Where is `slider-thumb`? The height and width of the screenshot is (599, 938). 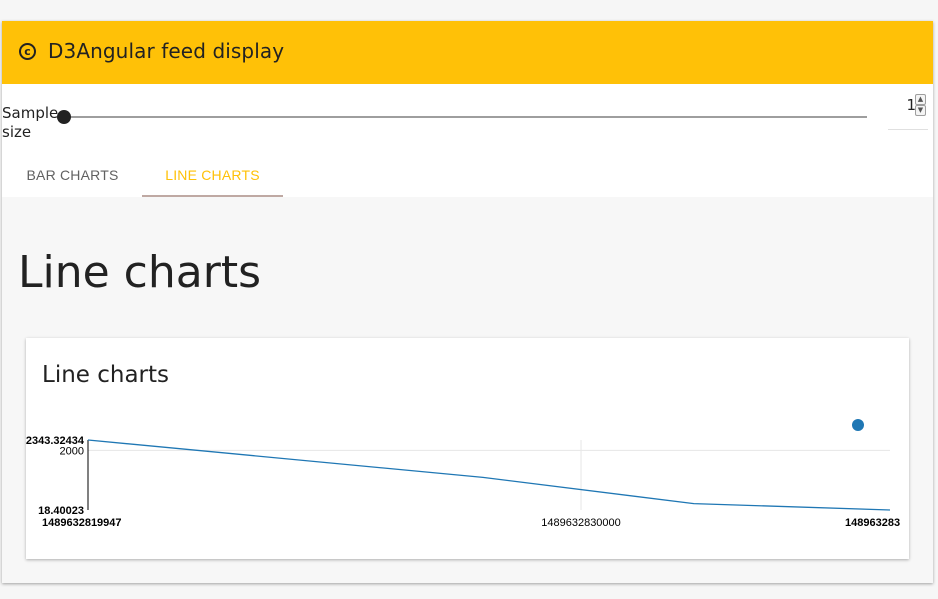 slider-thumb is located at coordinates (64, 117).